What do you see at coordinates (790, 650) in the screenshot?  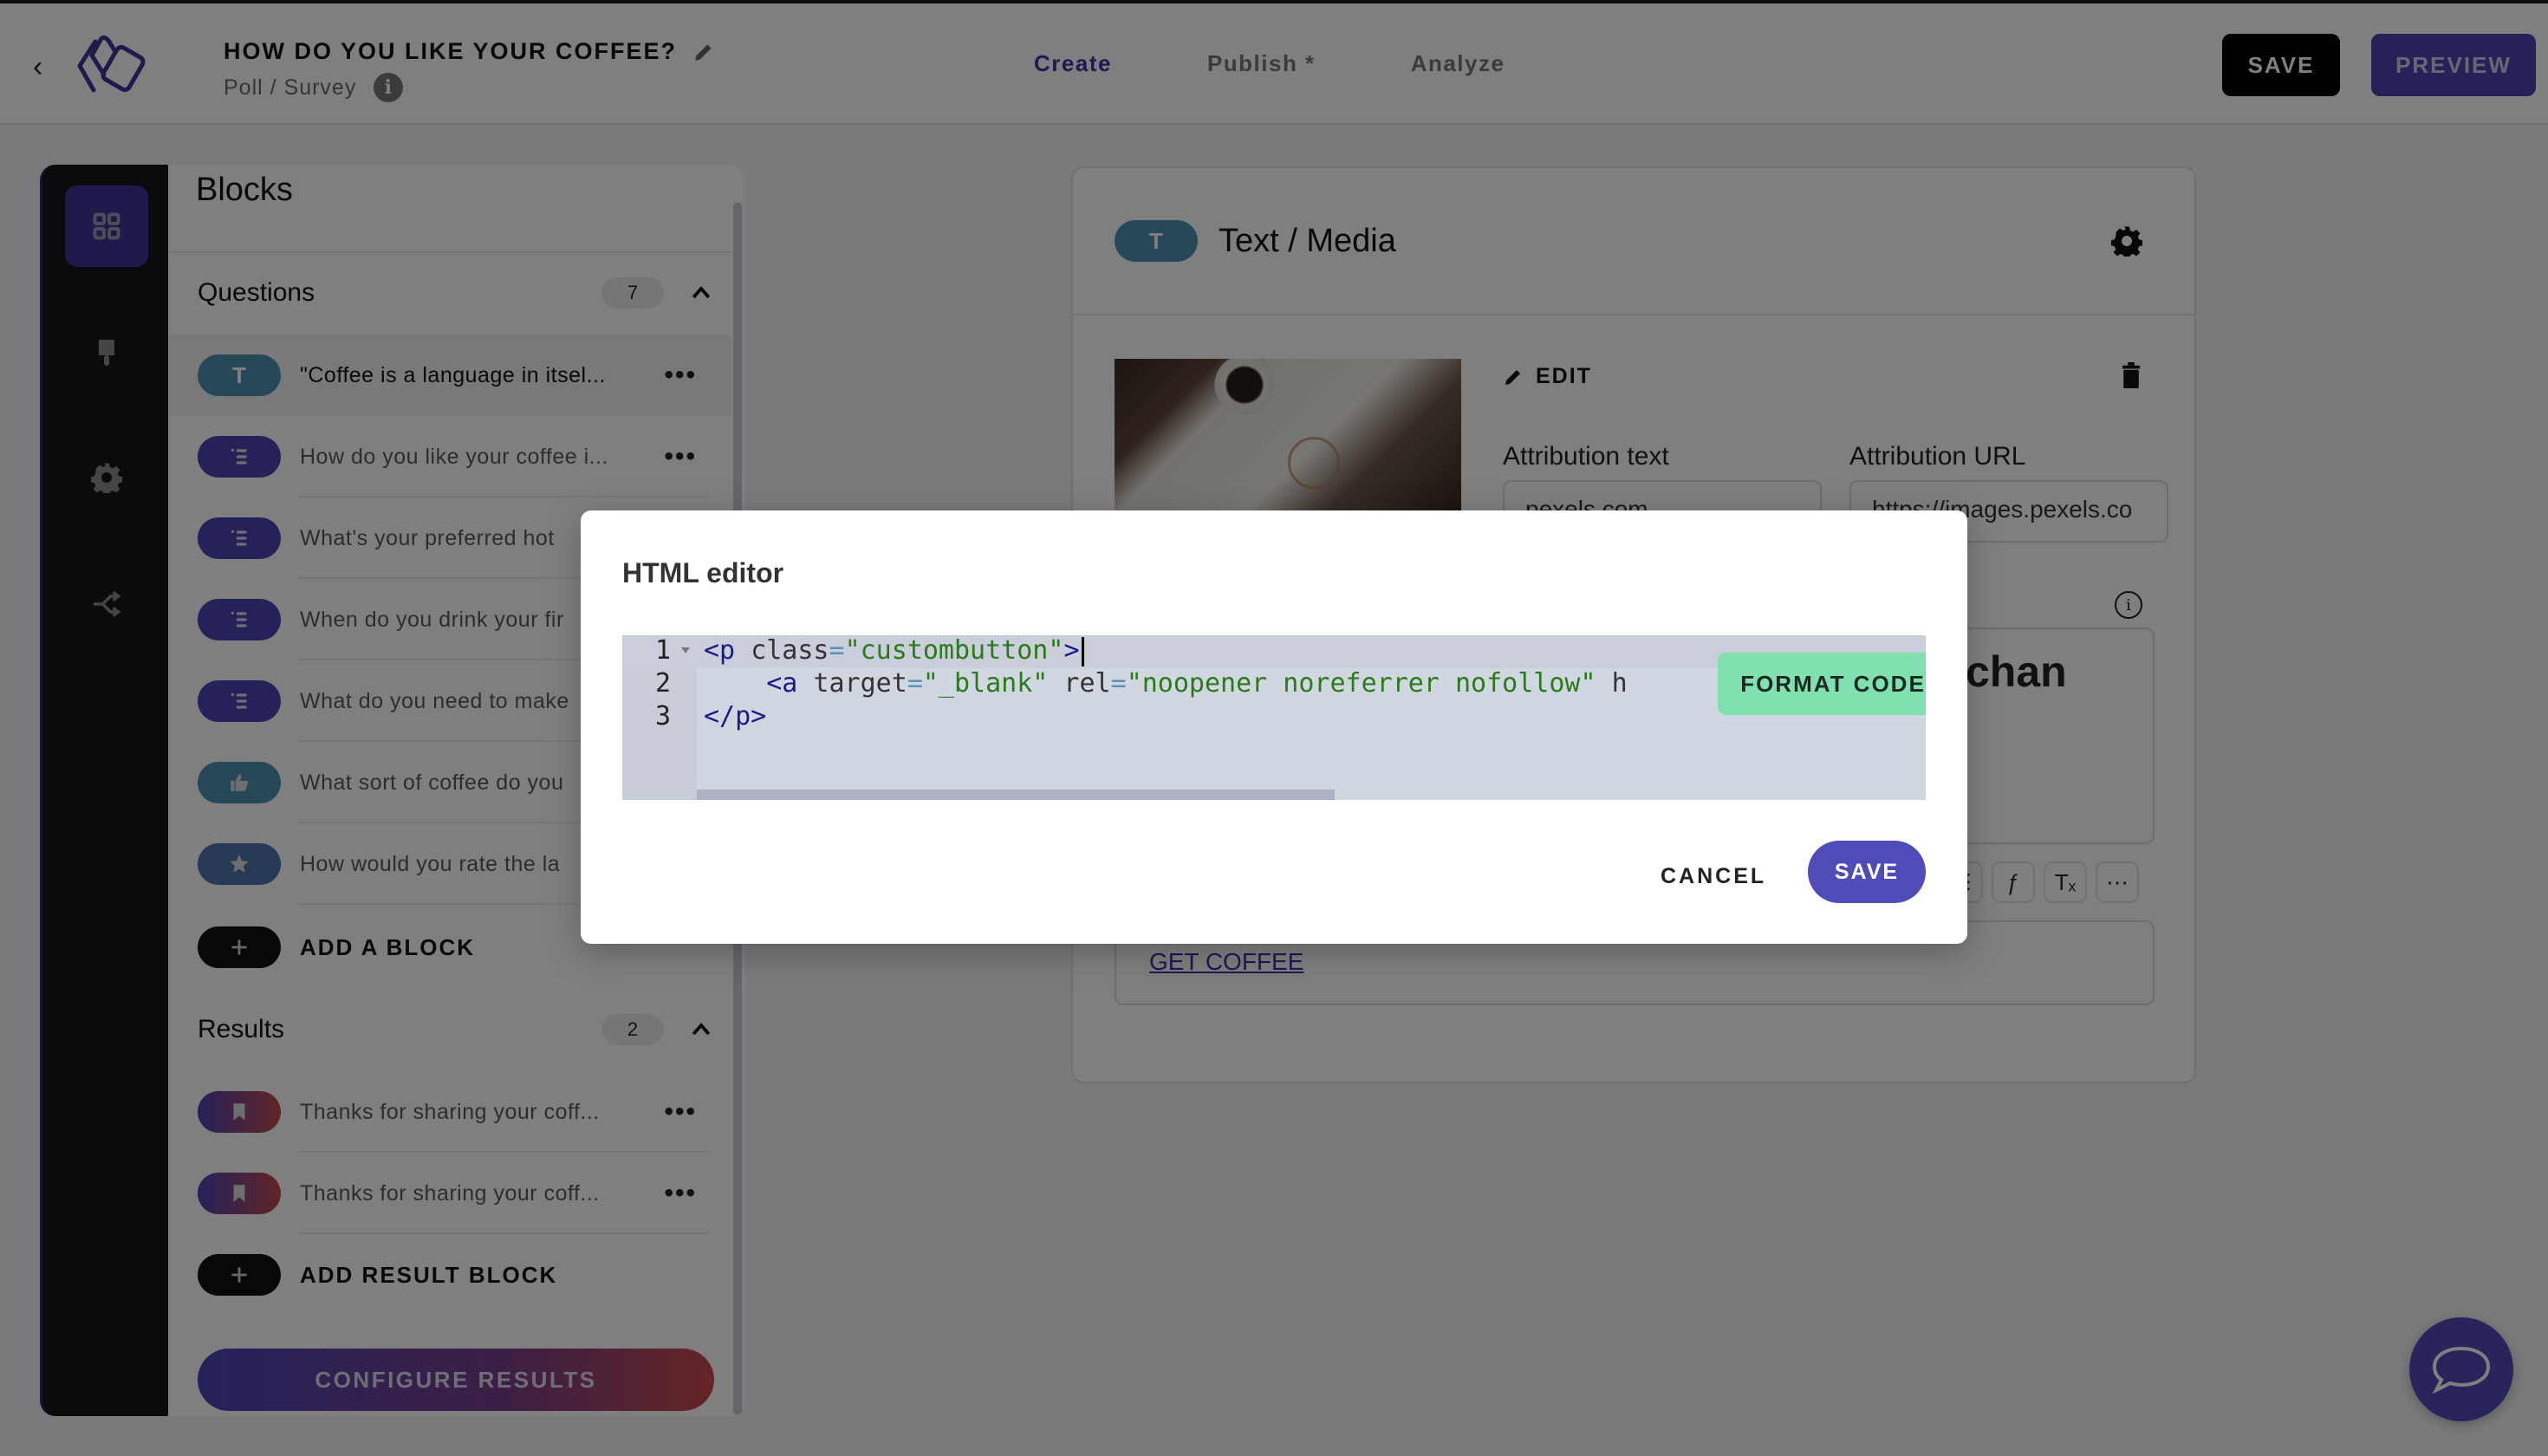 I see `code-token-attr: class` at bounding box center [790, 650].